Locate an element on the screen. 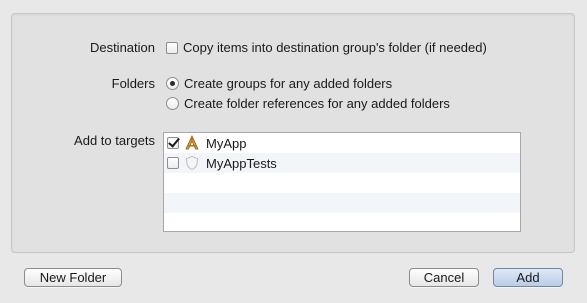  target-row-myapp: MyApp is located at coordinates (342, 143).